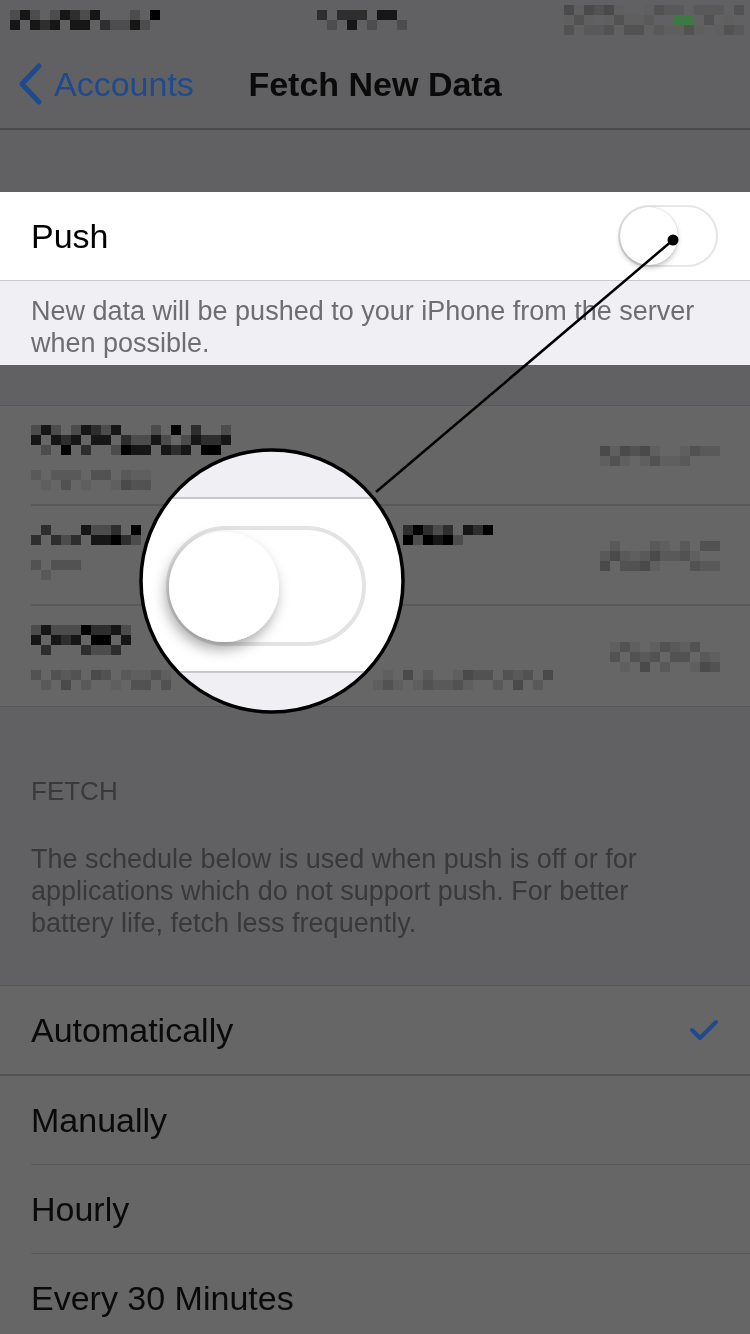 This screenshot has height=1334, width=750. What do you see at coordinates (375, 1030) in the screenshot?
I see `fetch-option: Automatically` at bounding box center [375, 1030].